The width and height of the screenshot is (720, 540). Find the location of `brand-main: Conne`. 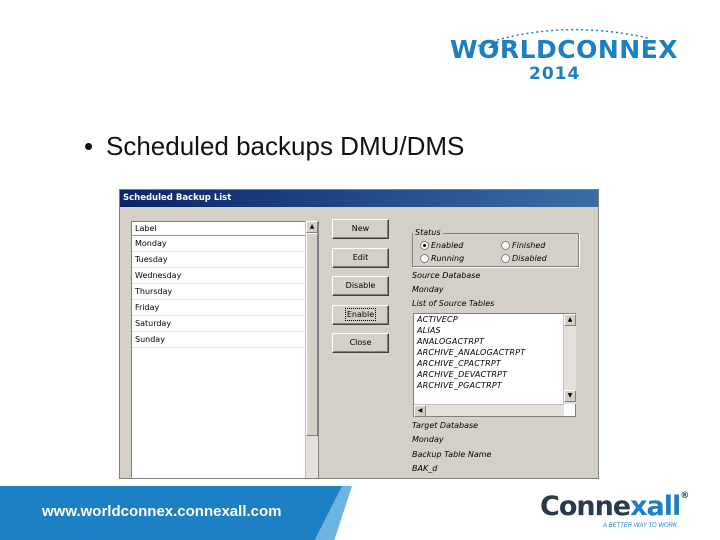

brand-main: Conne is located at coordinates (585, 506).